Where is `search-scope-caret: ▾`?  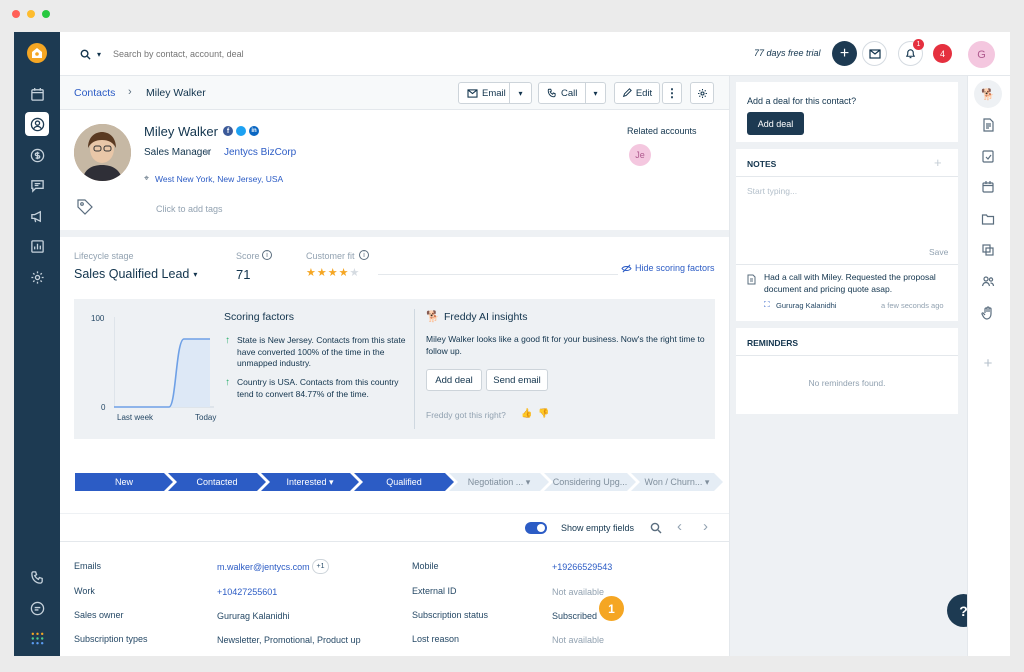
search-scope-caret: ▾ is located at coordinates (99, 54).